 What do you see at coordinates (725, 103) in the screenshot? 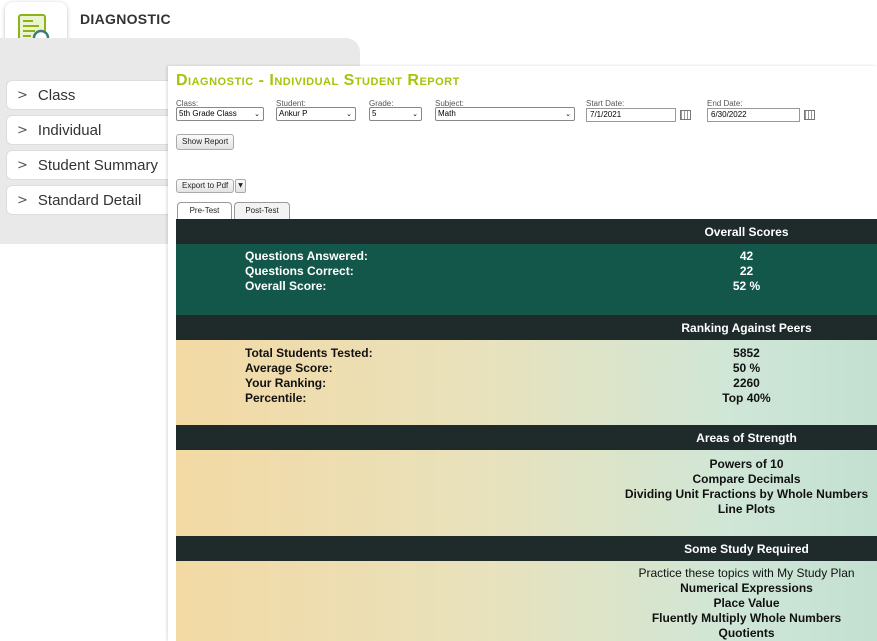
I see `end-date-label: End Date:` at bounding box center [725, 103].